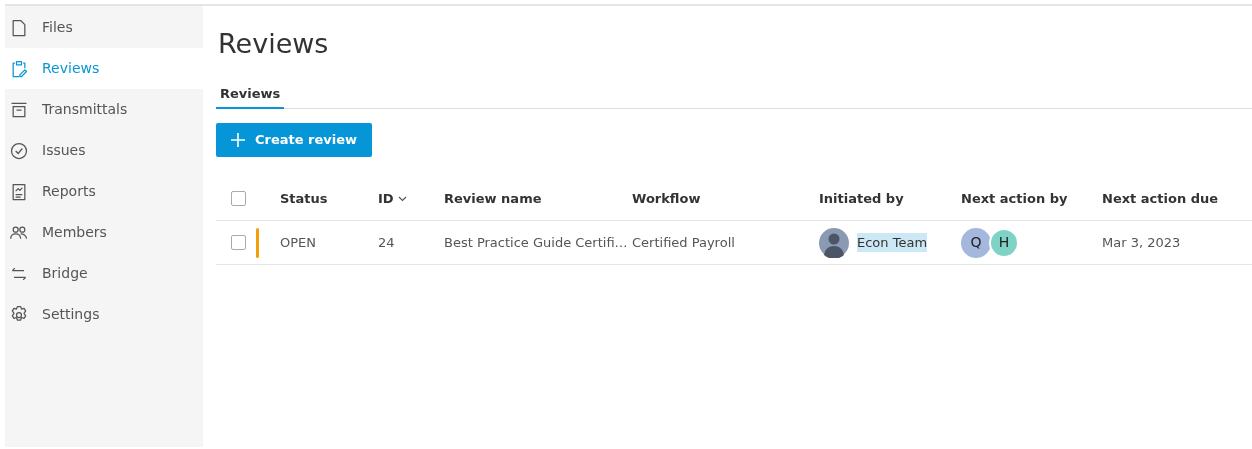 The width and height of the screenshot is (1252, 449). Describe the element at coordinates (104, 273) in the screenshot. I see `sidebar-item: Bridge` at that location.